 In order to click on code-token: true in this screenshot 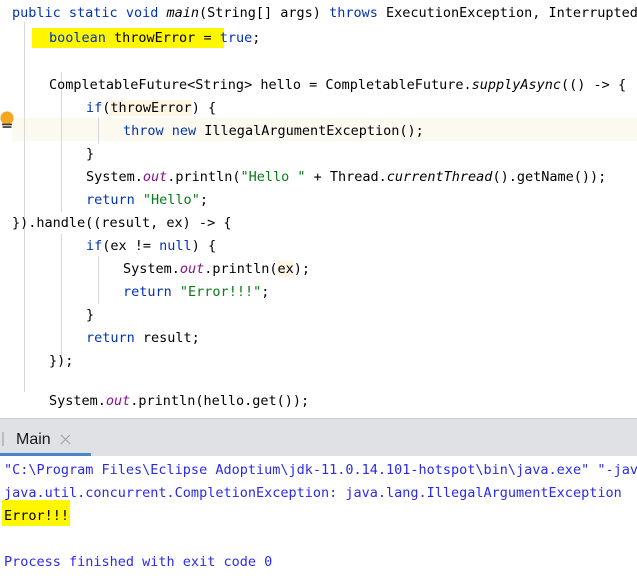, I will do `click(236, 38)`.